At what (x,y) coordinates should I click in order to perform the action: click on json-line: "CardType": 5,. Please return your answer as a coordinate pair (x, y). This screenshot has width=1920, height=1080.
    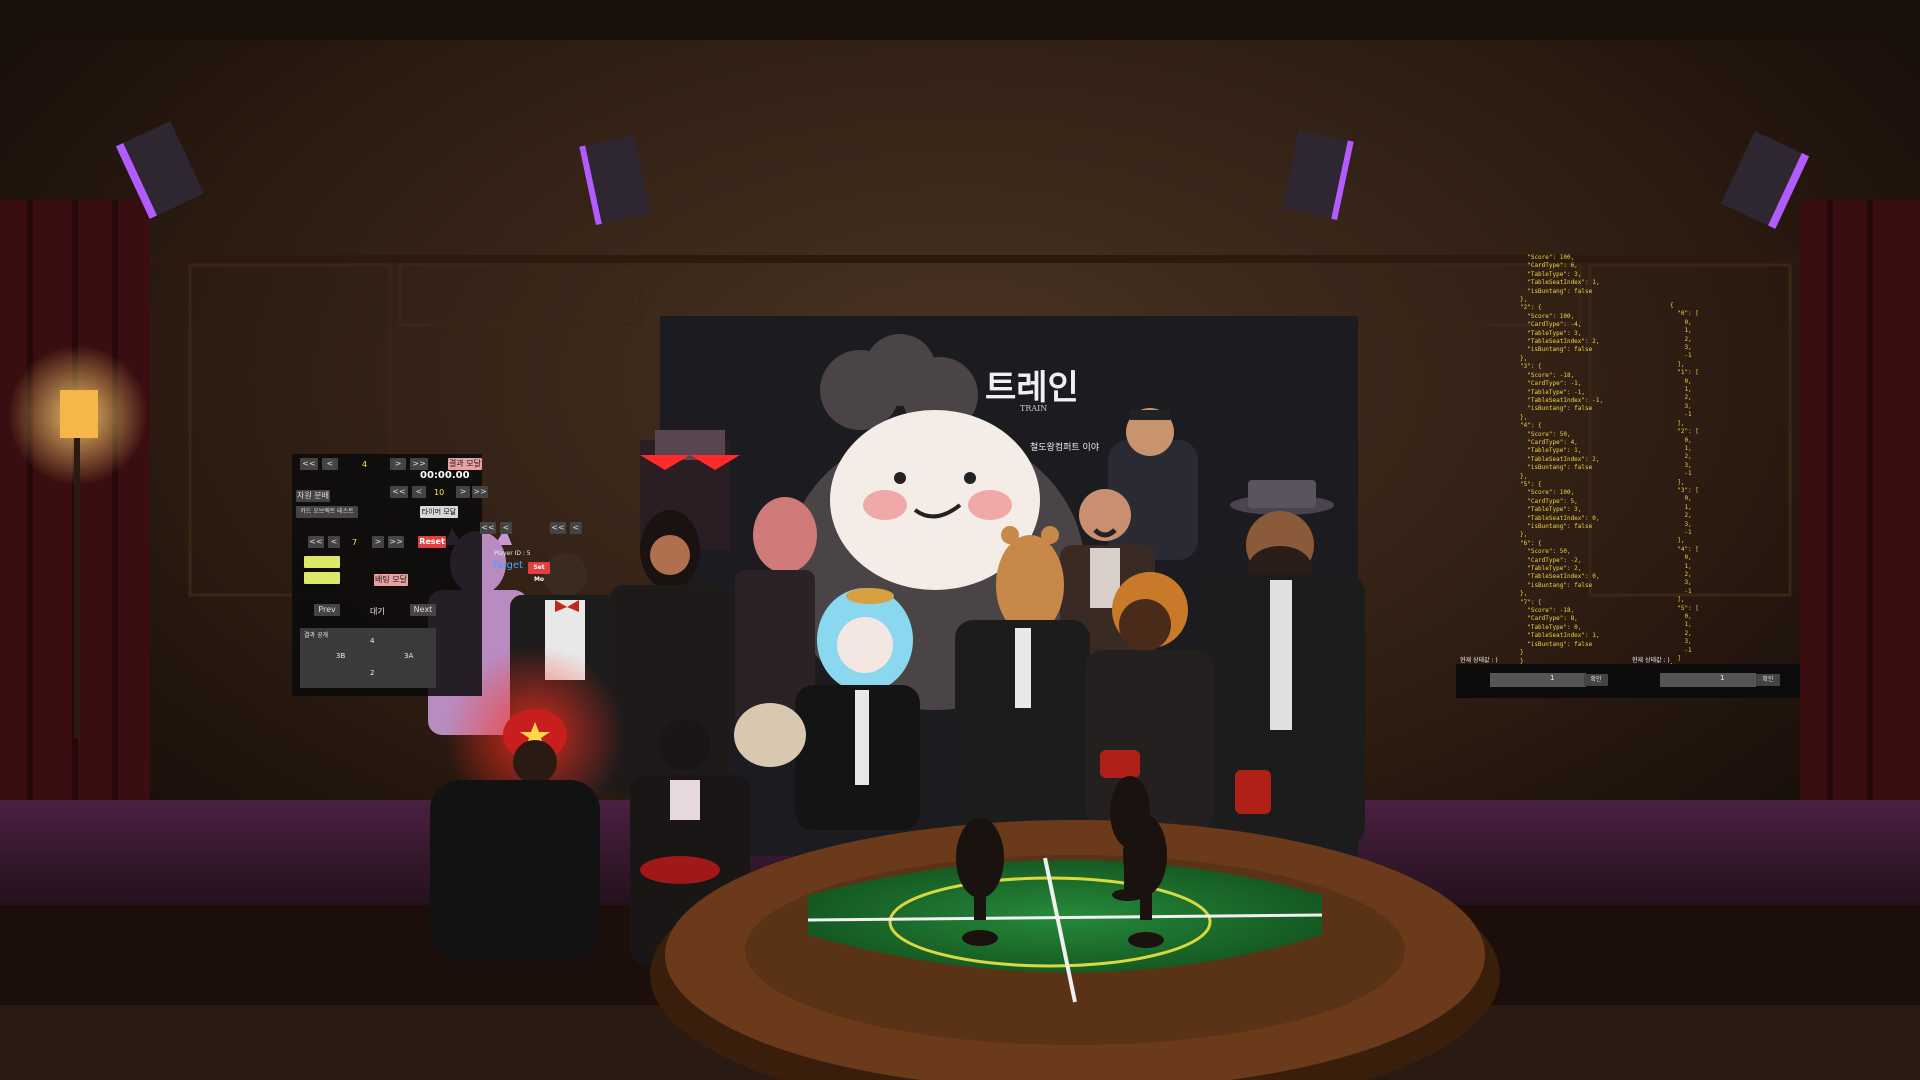
    Looking at the image, I should click on (1549, 501).